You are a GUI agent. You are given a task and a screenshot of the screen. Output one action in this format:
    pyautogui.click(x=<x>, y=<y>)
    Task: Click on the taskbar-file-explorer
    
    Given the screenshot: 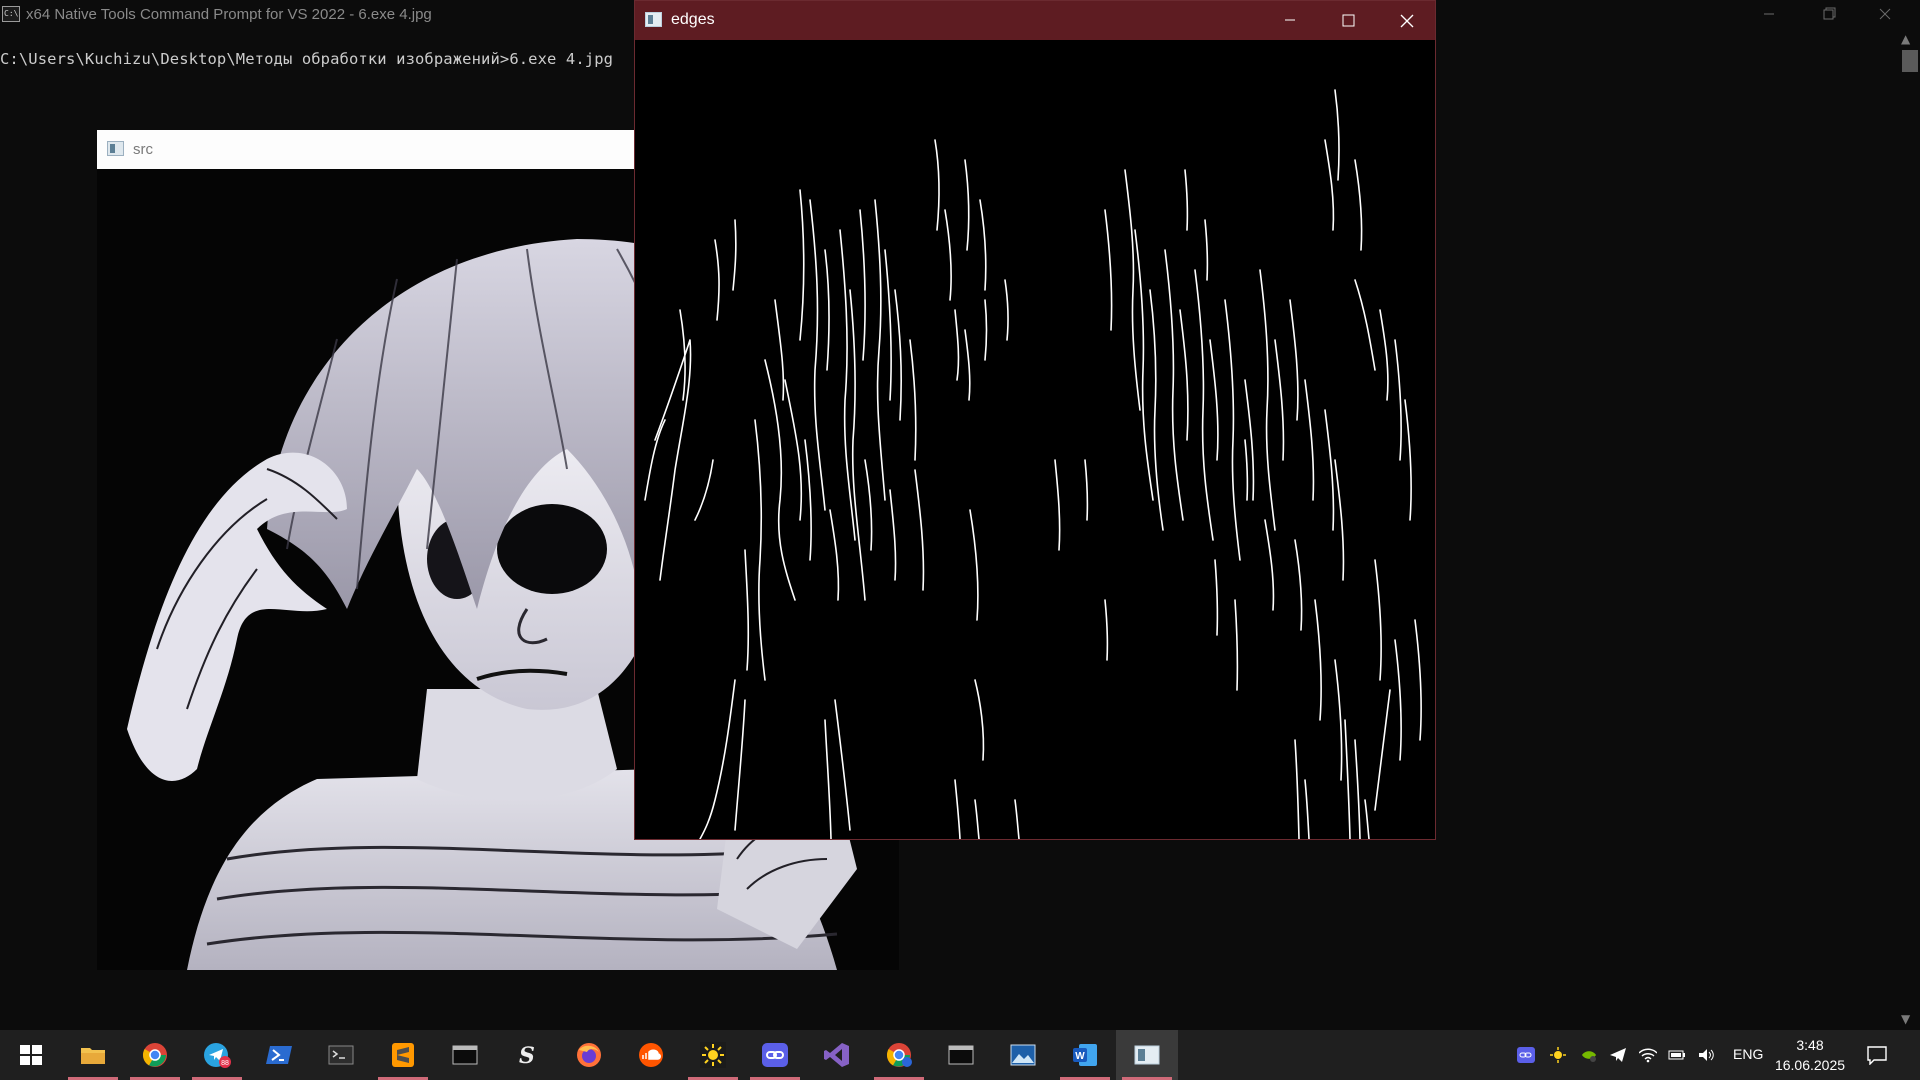 What is the action you would take?
    pyautogui.click(x=93, y=1055)
    